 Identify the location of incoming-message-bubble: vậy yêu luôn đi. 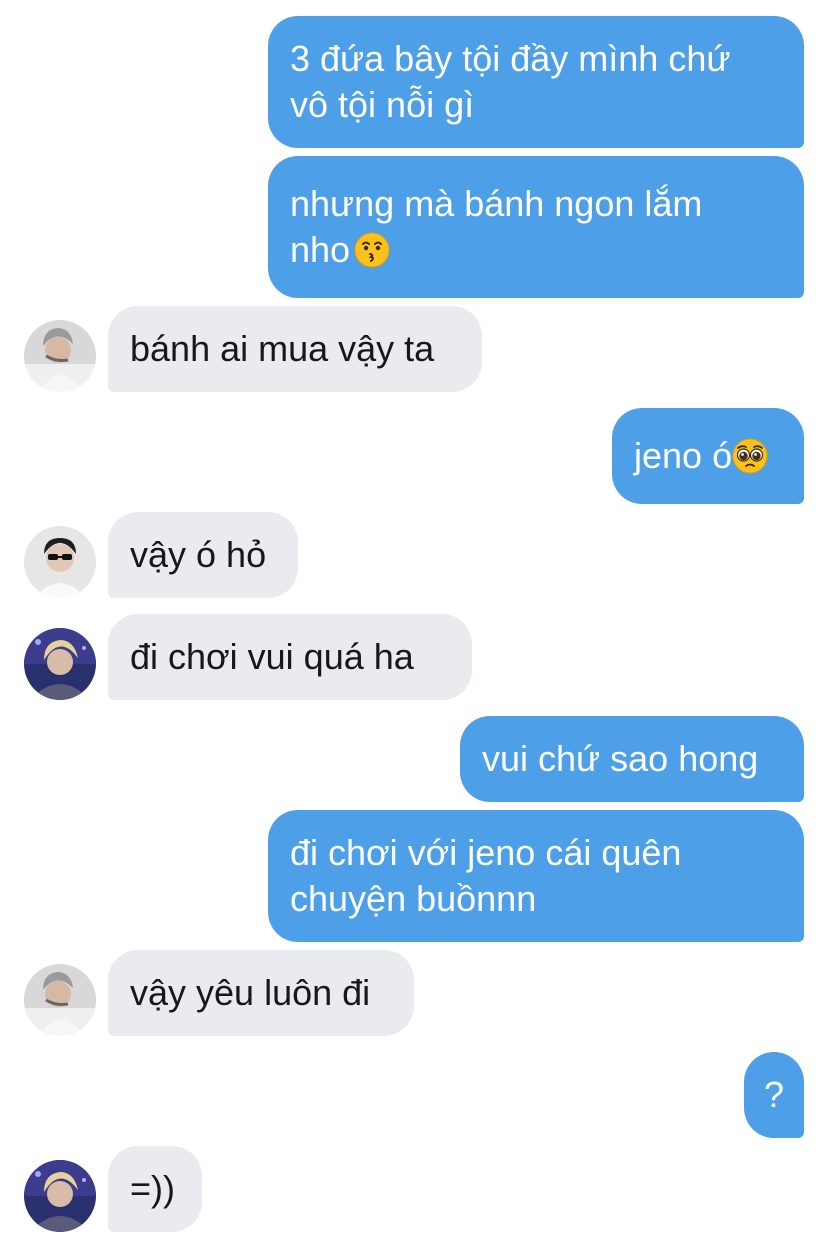
(261, 993).